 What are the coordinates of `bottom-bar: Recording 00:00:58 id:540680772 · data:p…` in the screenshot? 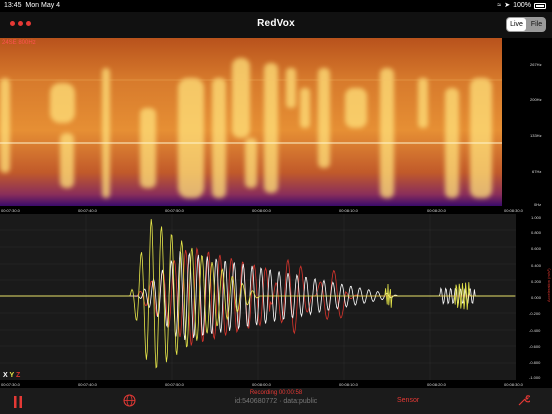 It's located at (276, 401).